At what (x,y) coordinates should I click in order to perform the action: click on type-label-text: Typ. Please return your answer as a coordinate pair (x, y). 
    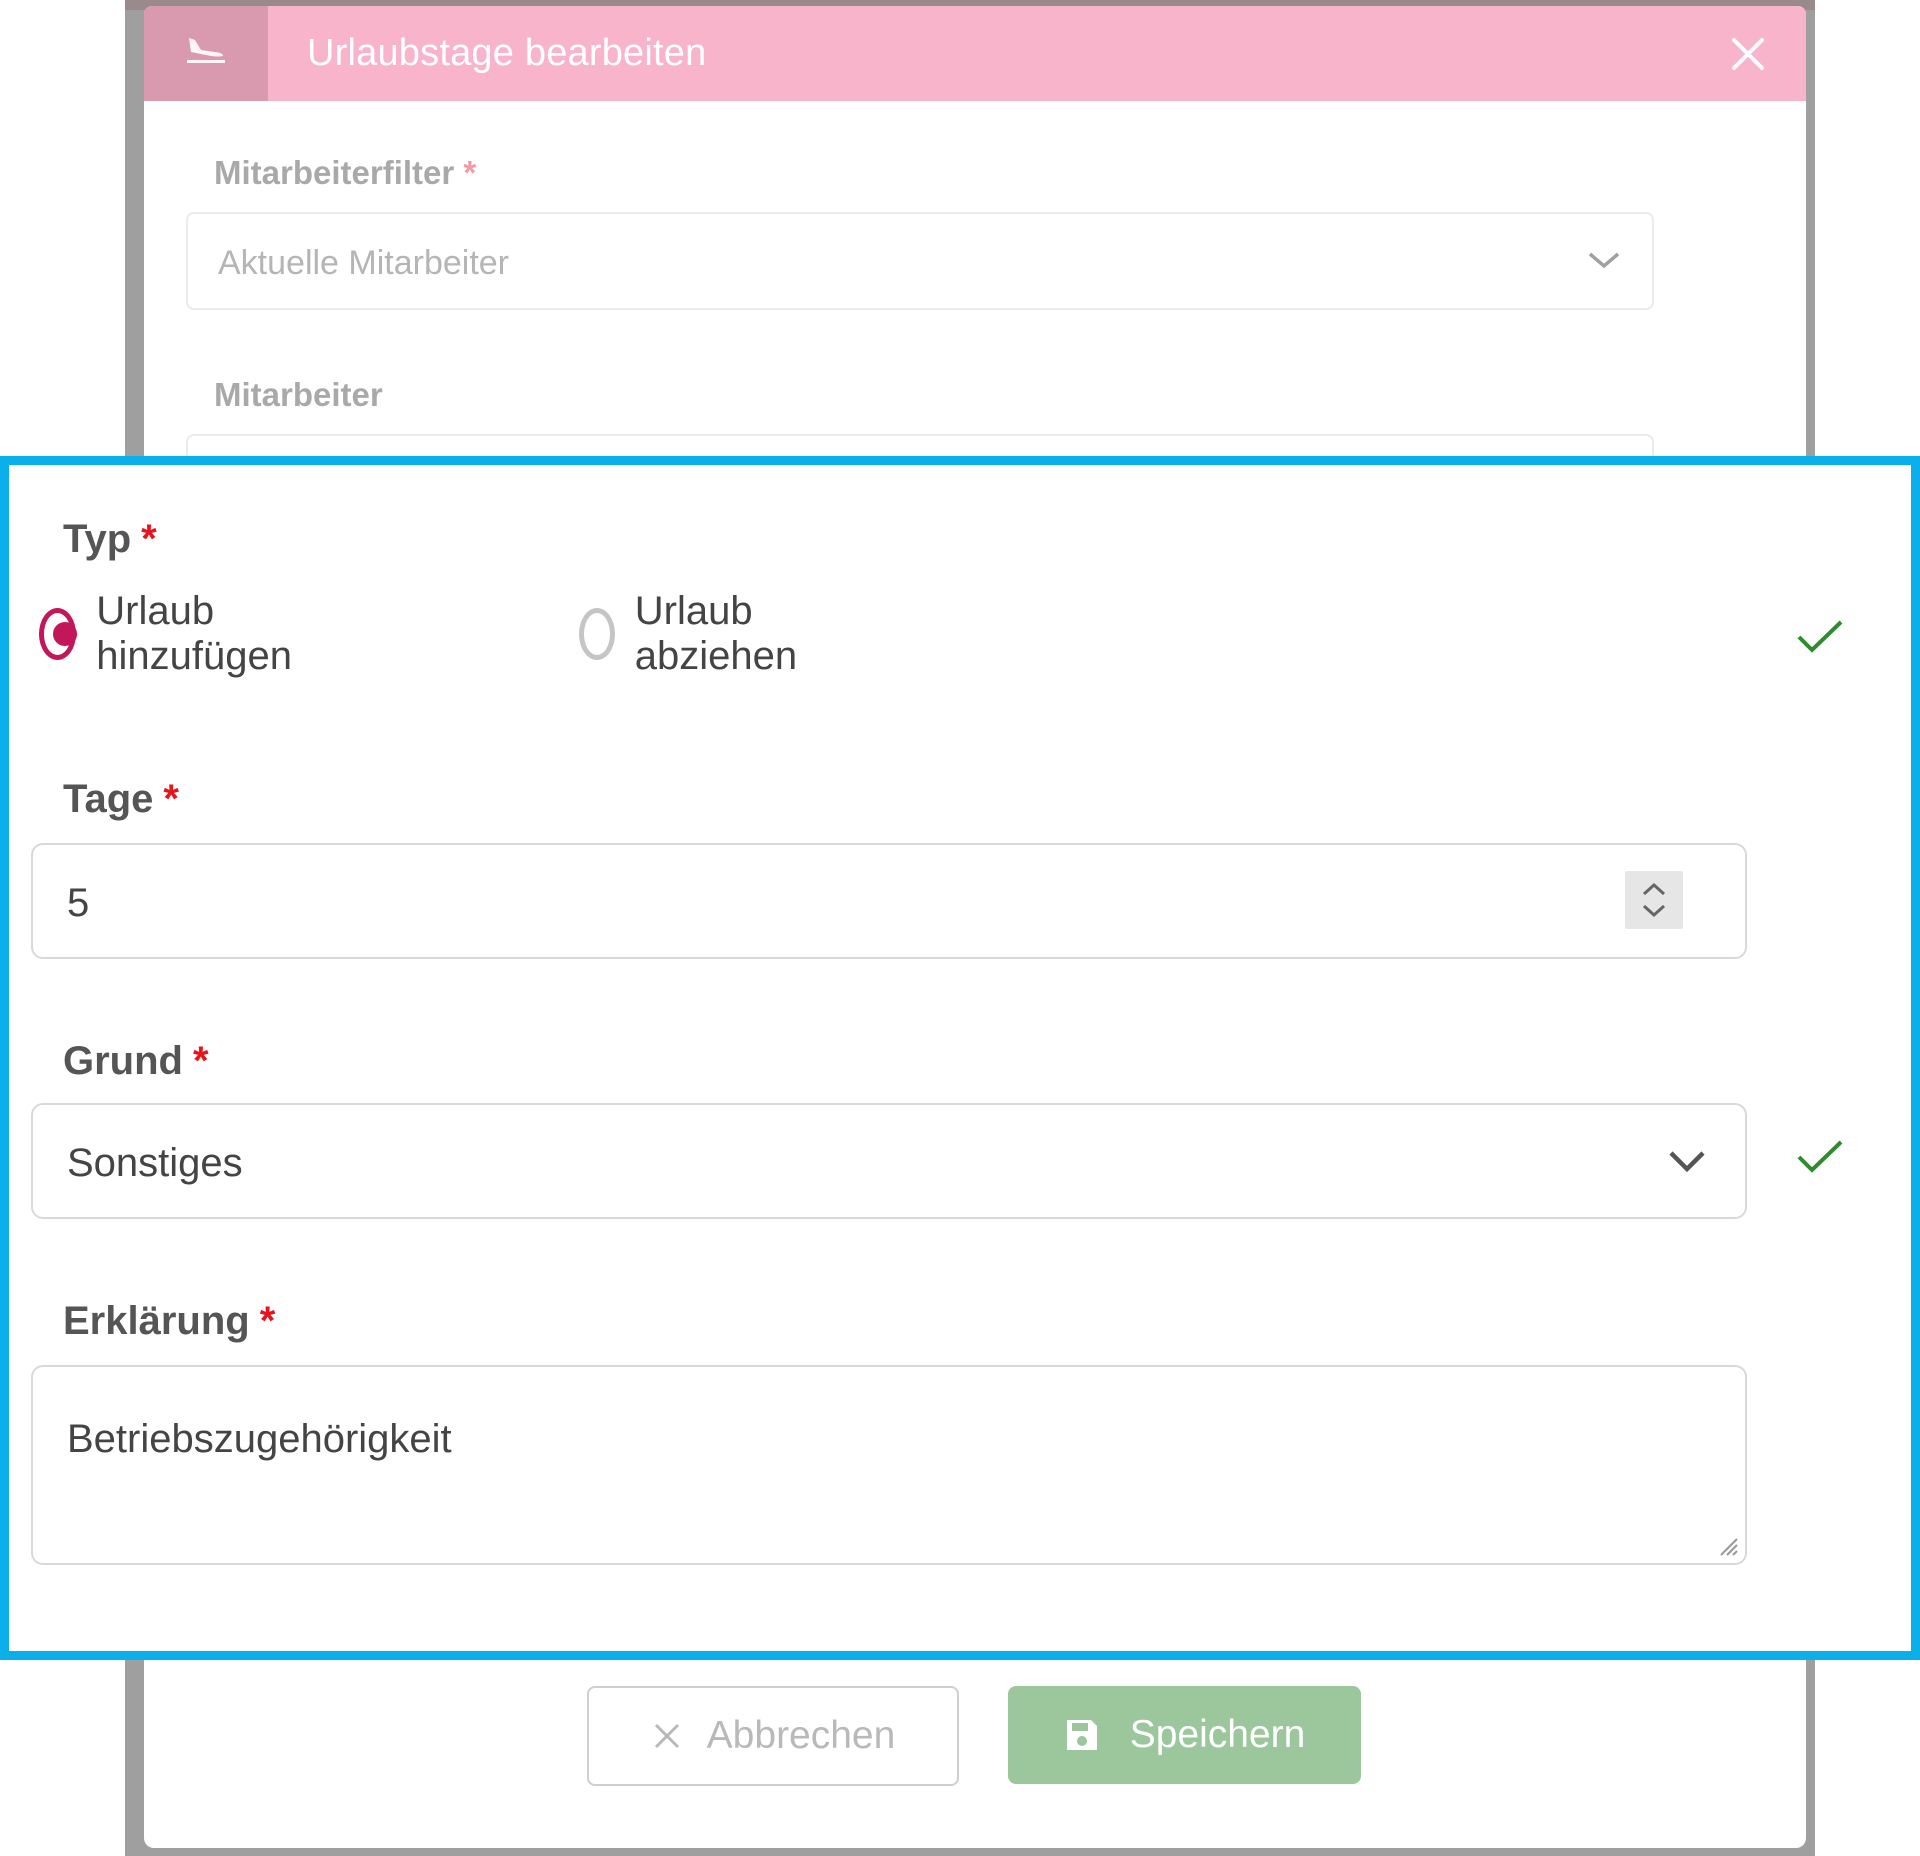
    Looking at the image, I should click on (97, 539).